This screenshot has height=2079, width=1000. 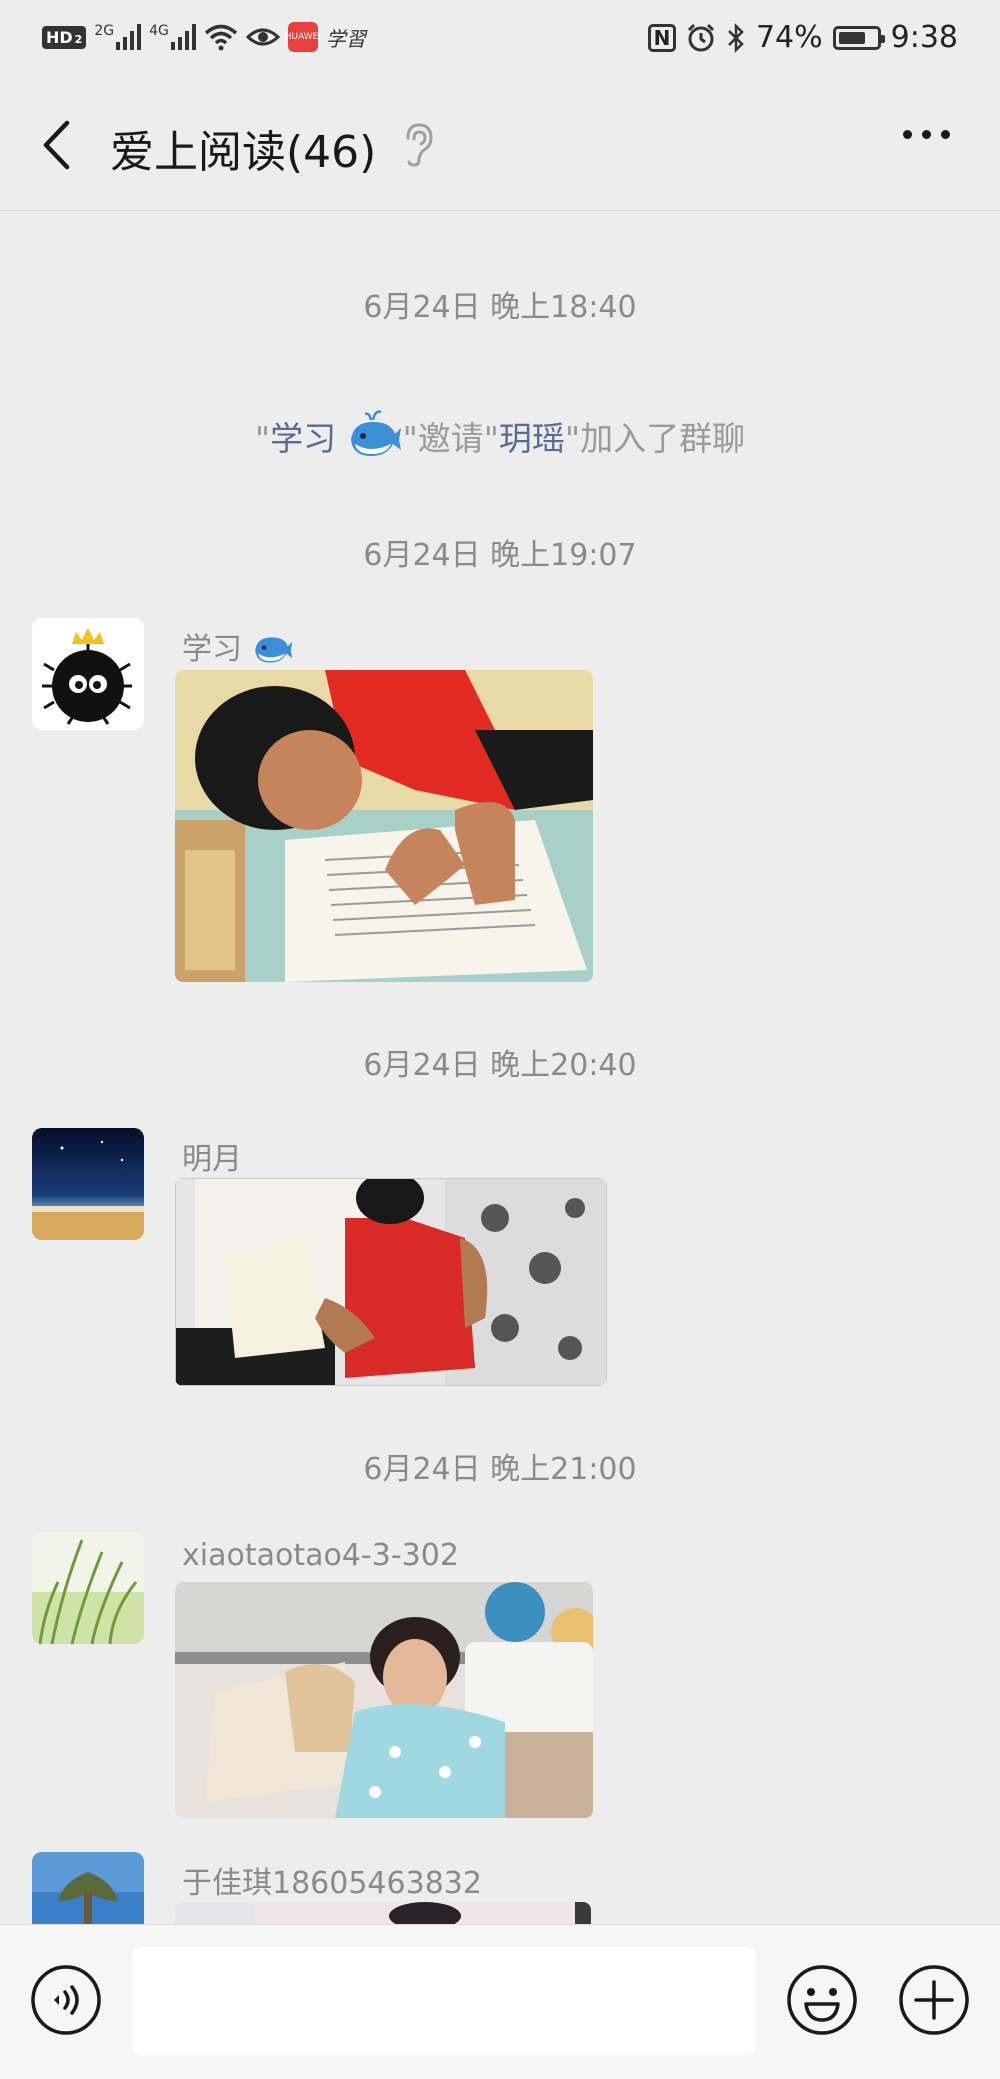 I want to click on wifi-icon, so click(x=221, y=37).